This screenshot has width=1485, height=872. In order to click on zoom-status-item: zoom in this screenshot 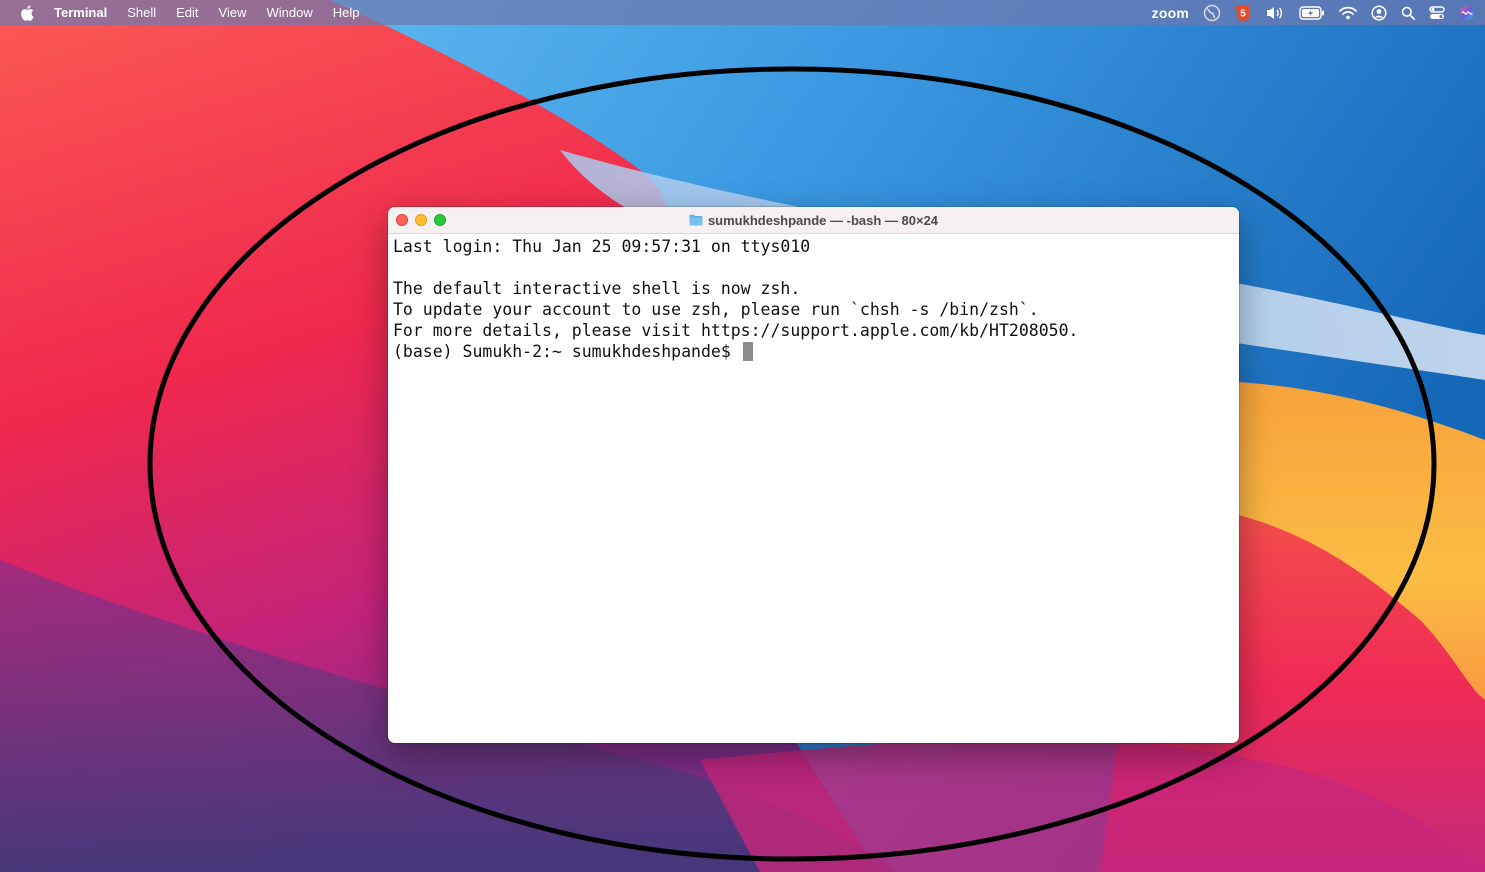, I will do `click(1170, 12)`.